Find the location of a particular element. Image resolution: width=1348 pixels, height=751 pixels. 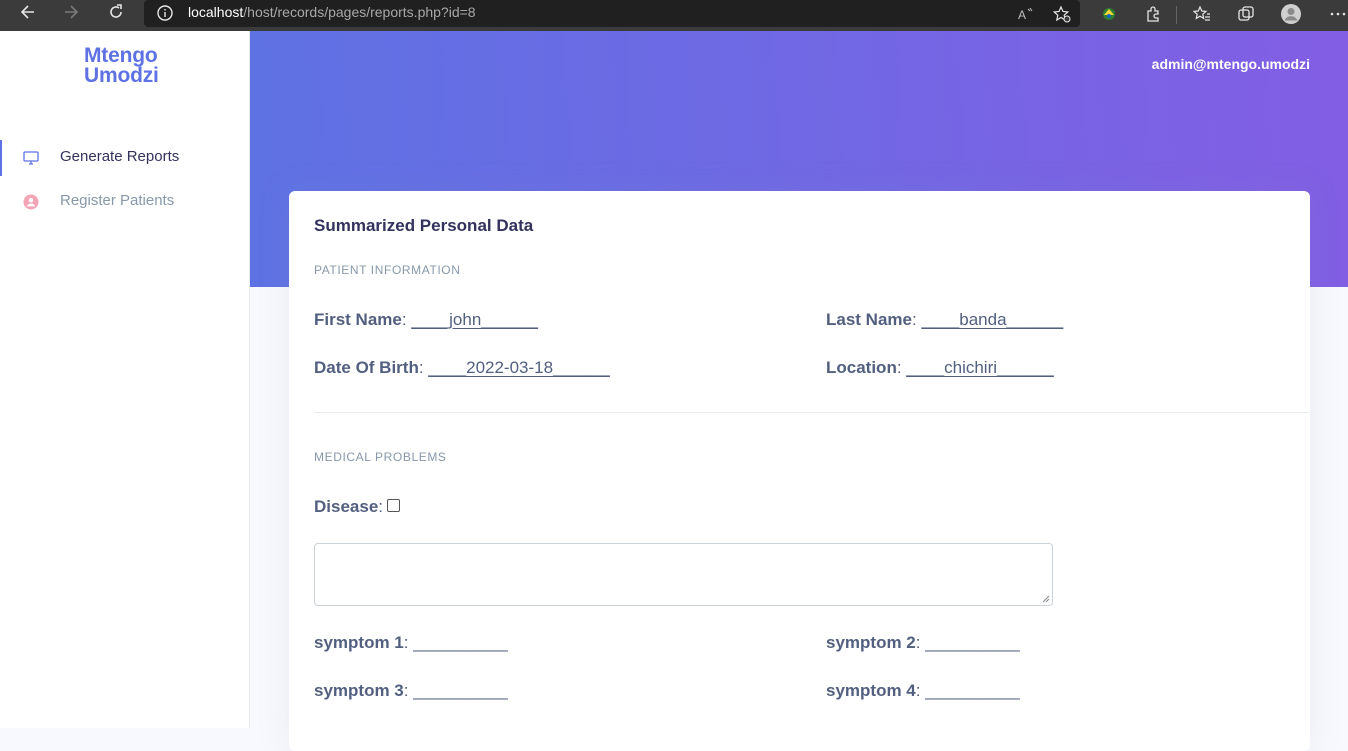

disease-checkbox is located at coordinates (394, 506).